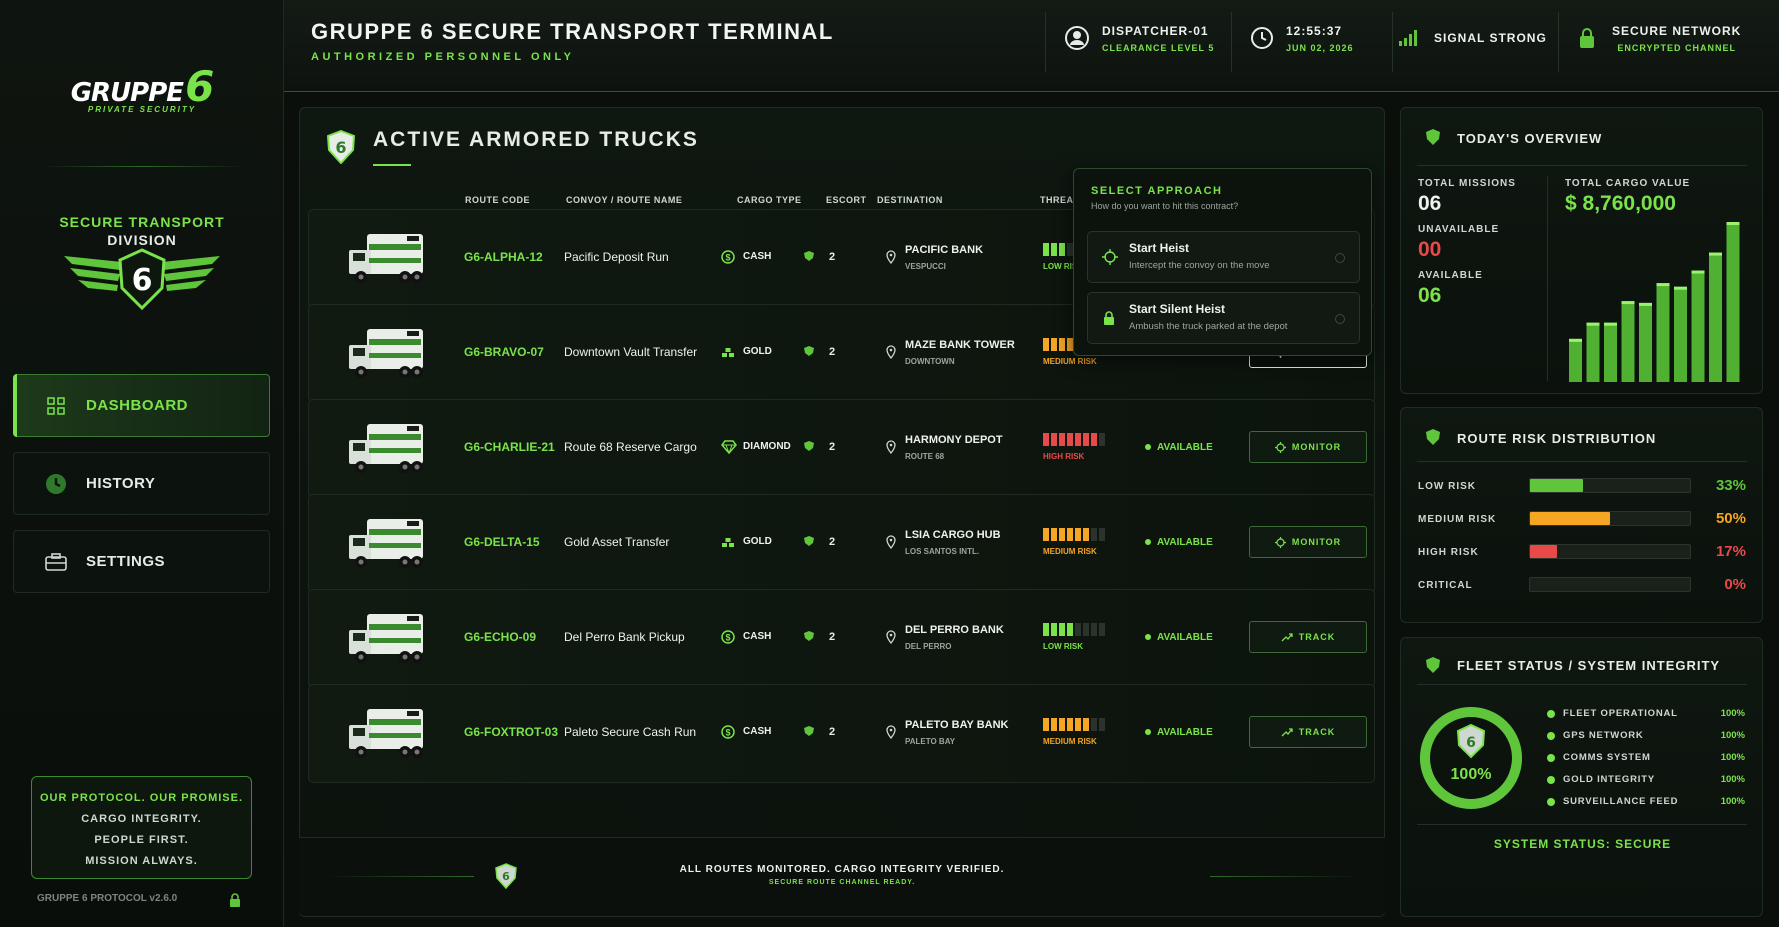  What do you see at coordinates (107, 898) in the screenshot?
I see `version-label: GRUPPE 6 PROTOCOL v2.6.0` at bounding box center [107, 898].